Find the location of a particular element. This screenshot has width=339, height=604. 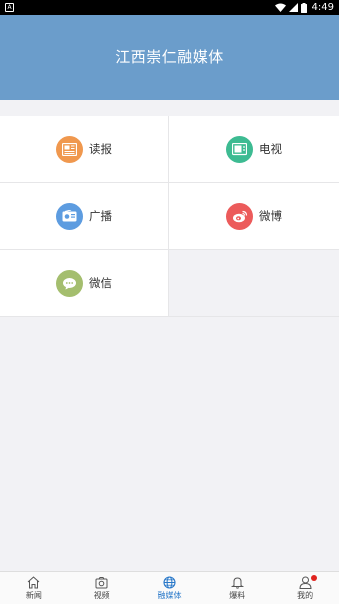

grid-item-label: 微信 is located at coordinates (100, 283).